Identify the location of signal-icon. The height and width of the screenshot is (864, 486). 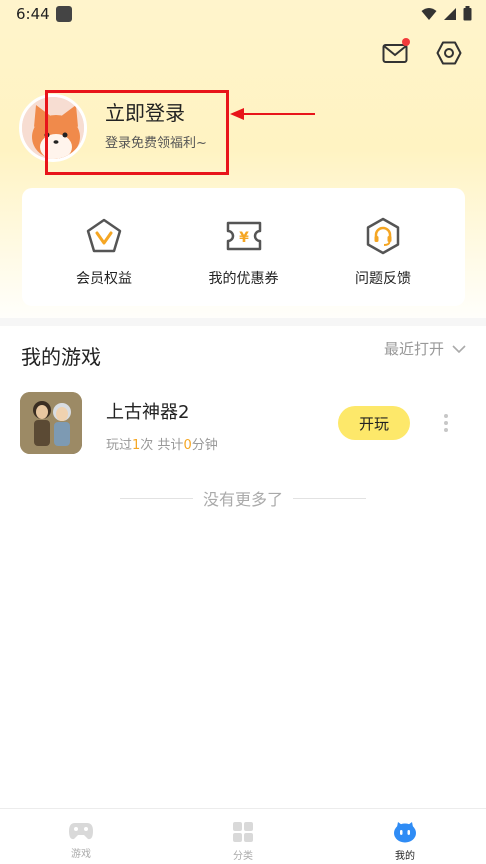
(450, 13).